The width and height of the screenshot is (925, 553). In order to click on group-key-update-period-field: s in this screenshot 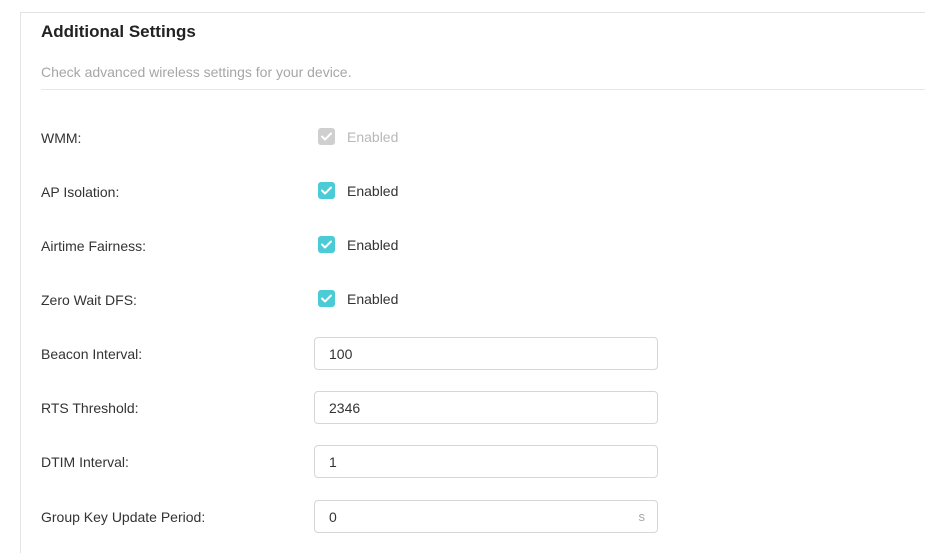, I will do `click(486, 516)`.